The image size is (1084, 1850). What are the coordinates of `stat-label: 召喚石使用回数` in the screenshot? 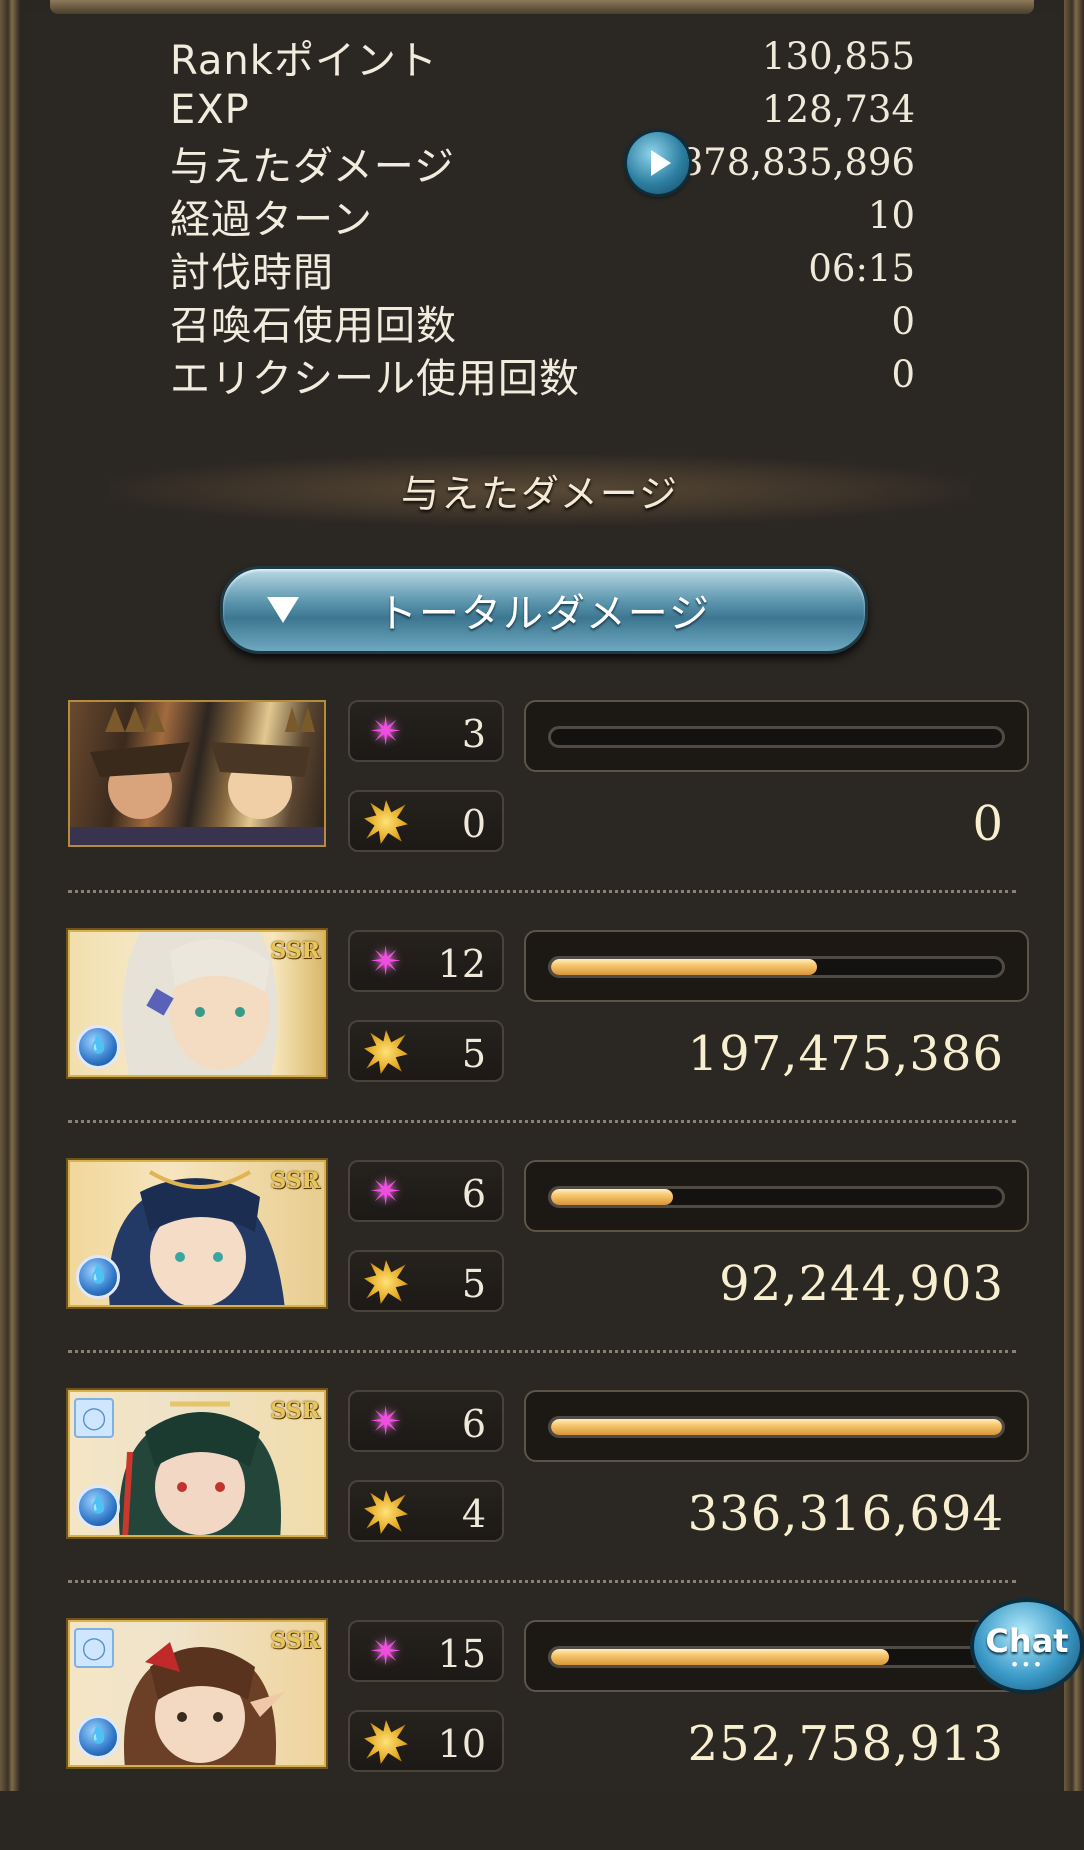 It's located at (313, 325).